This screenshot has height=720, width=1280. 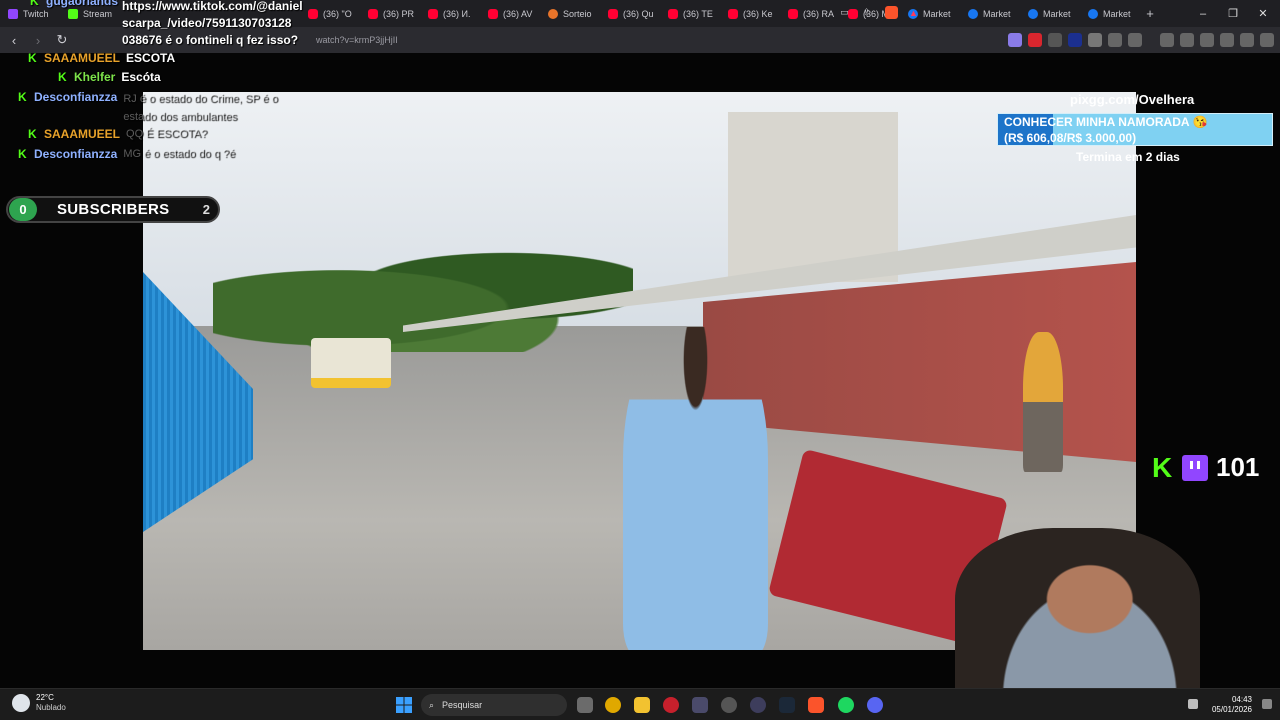 I want to click on chat-message: K SAAAMUEEL QQ É ESCOTA?, so click(x=117, y=134).